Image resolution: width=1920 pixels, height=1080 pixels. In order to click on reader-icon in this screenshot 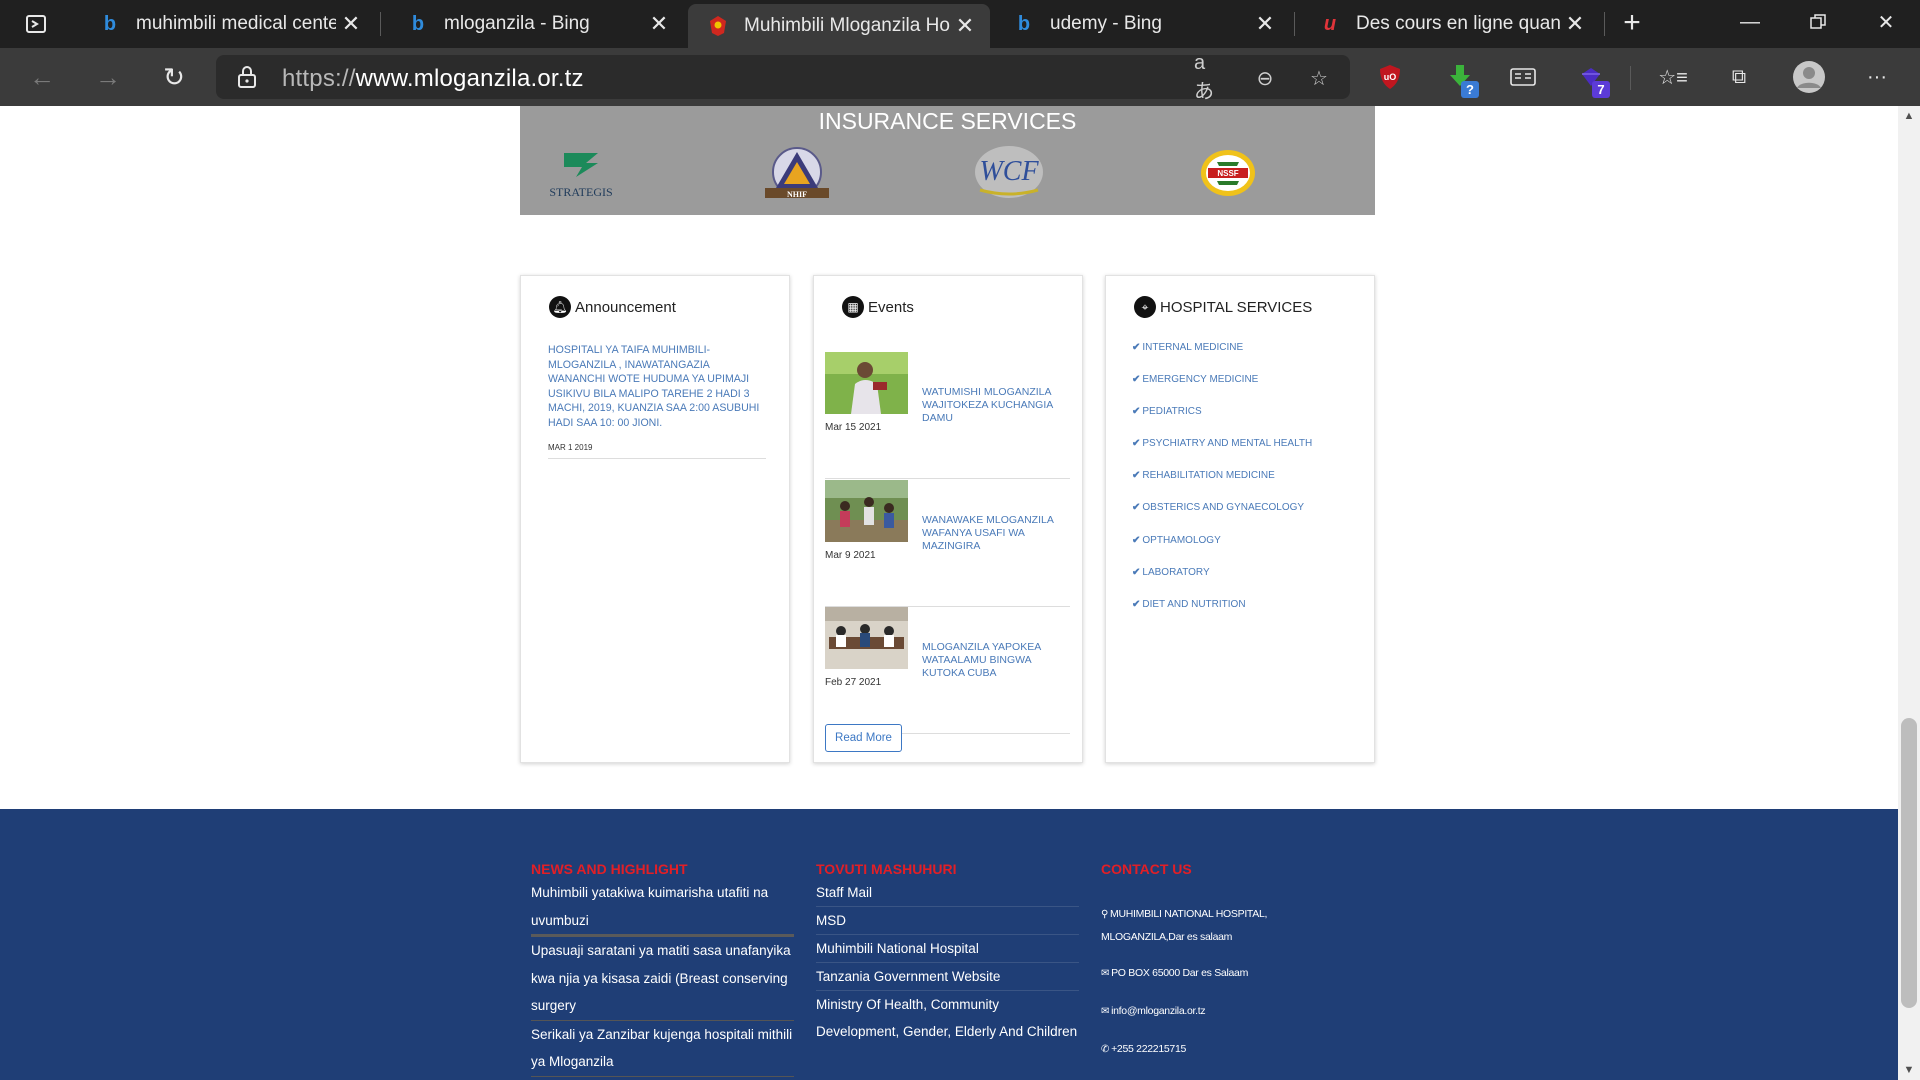, I will do `click(1523, 77)`.